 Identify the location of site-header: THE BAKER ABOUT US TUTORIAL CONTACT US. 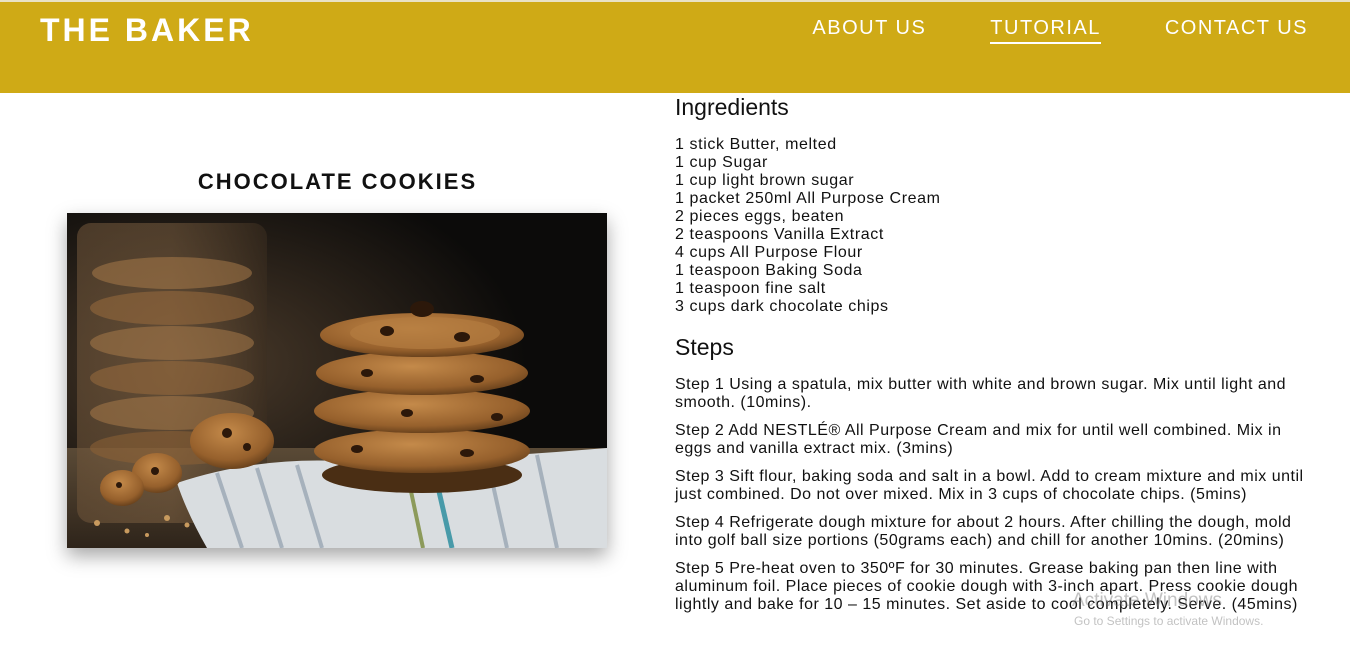
(675, 46).